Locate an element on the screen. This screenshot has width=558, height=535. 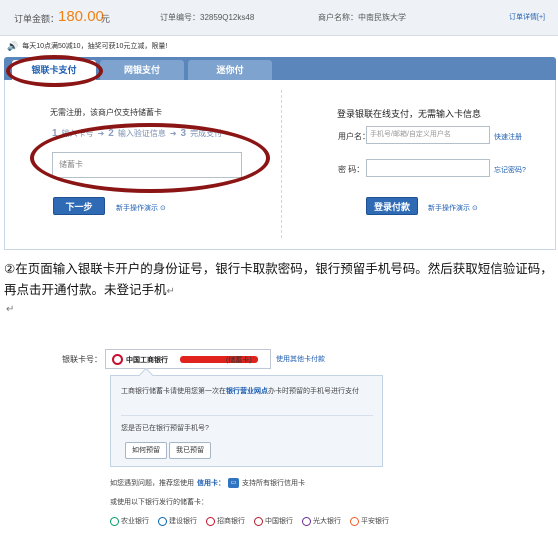
card-pay-title: 无需注册，该商户仅支持储蓄卡 is located at coordinates (106, 112).